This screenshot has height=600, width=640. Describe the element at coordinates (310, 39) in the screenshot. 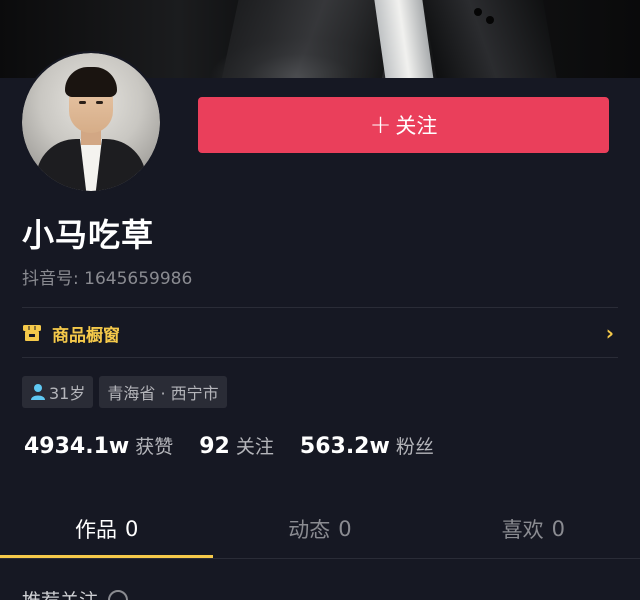

I see `cover-suit-left` at that location.